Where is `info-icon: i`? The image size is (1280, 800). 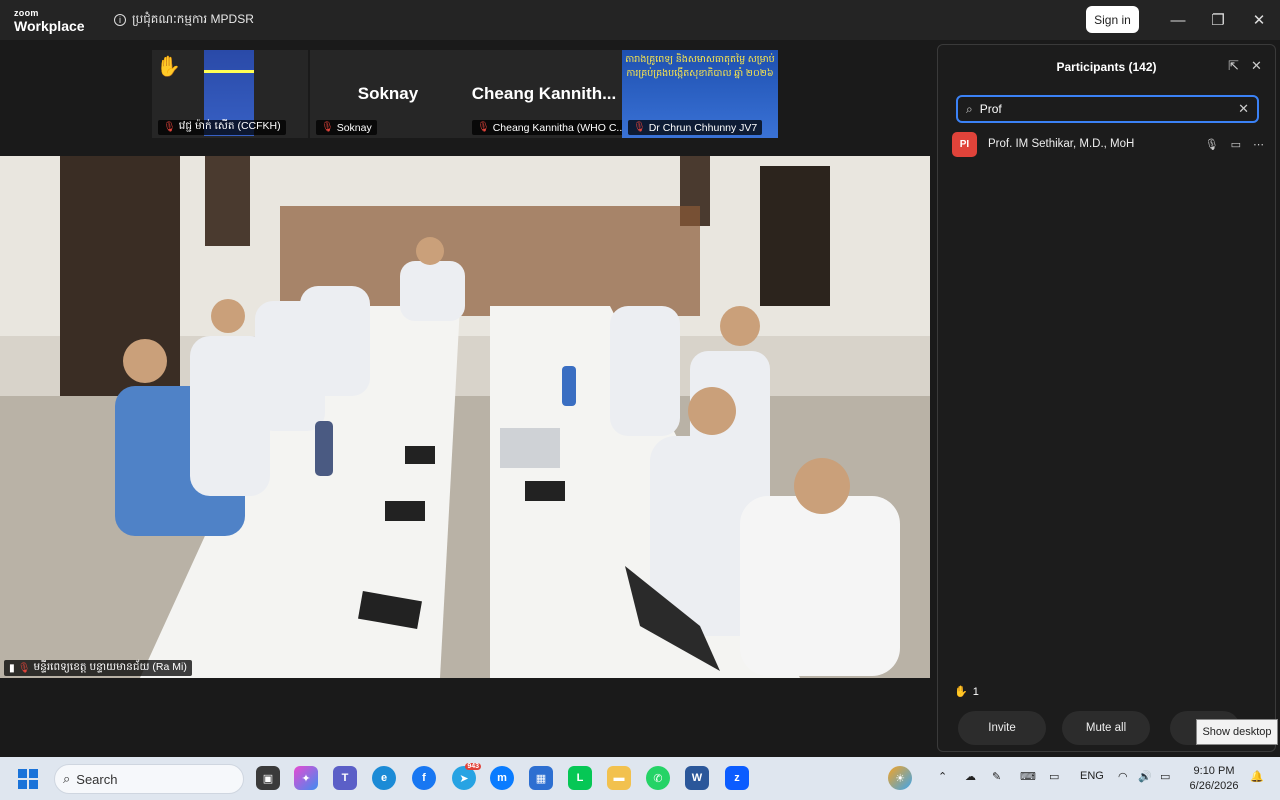
info-icon: i is located at coordinates (120, 20).